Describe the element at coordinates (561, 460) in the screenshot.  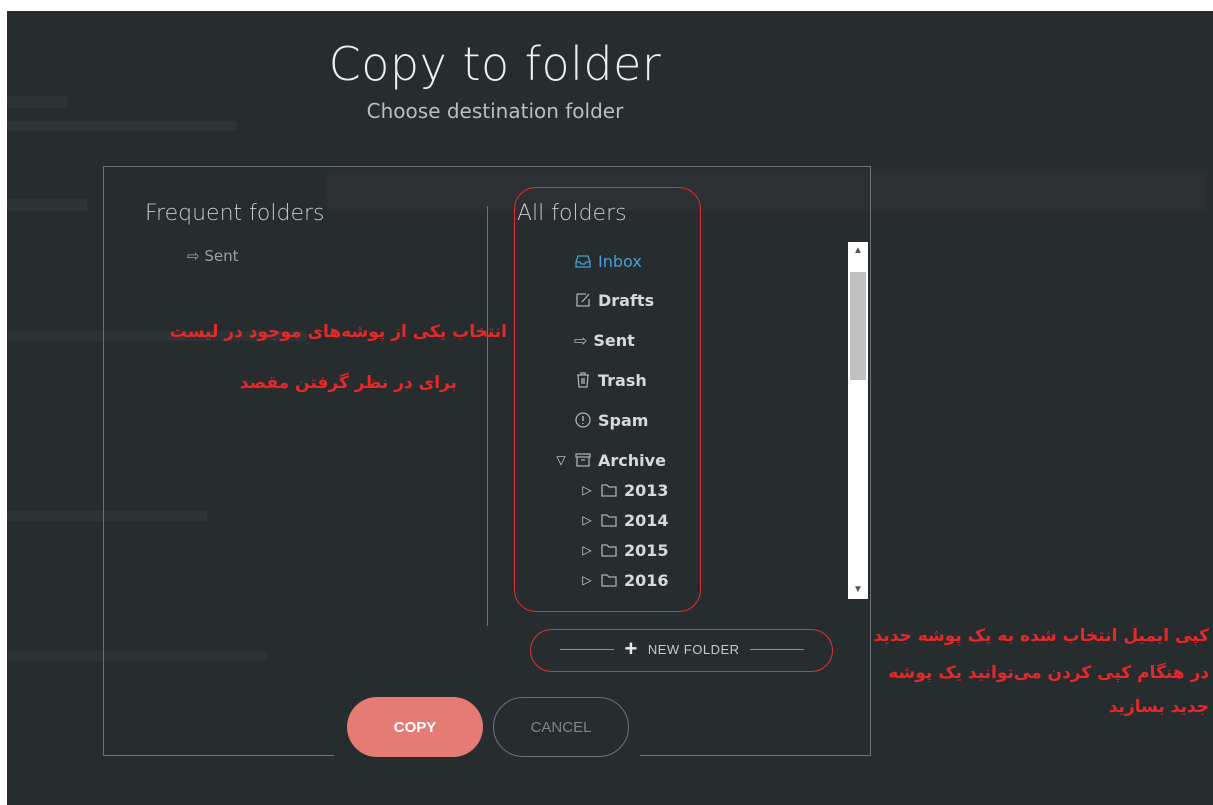
I see `expand-triangle-icon: ▽` at that location.